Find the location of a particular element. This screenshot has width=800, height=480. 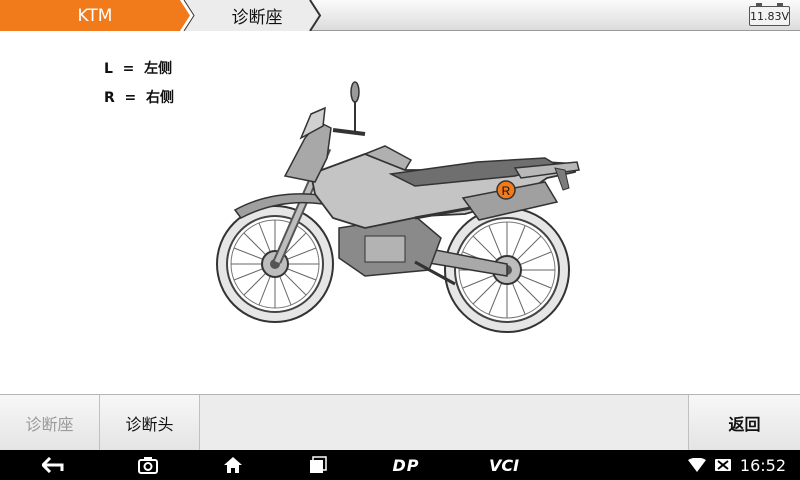

dp-button: DP is located at coordinates (406, 465).